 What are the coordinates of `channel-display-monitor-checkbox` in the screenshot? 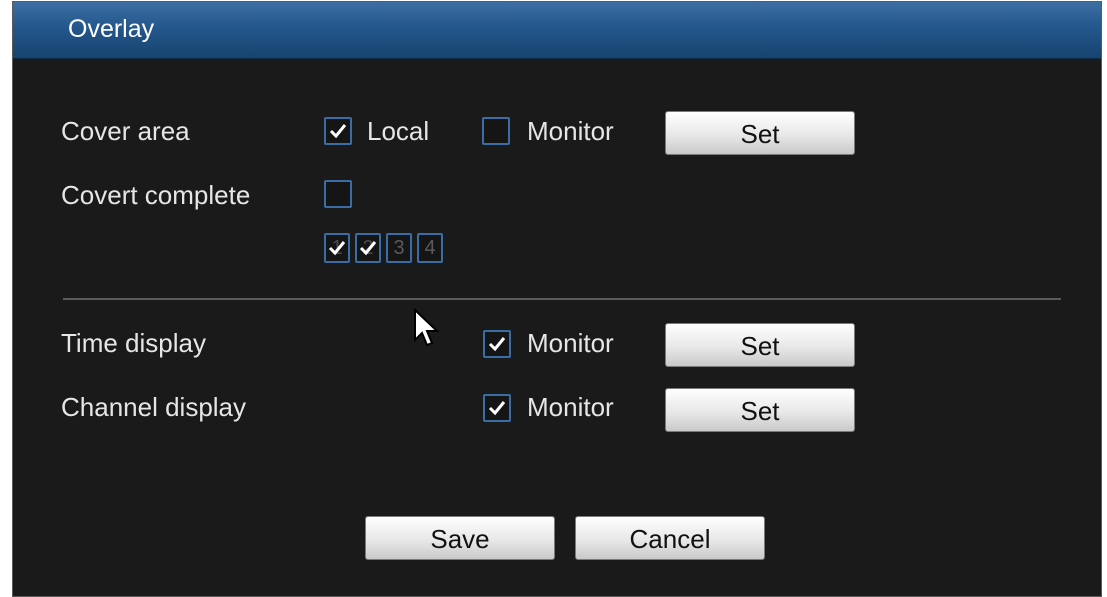 It's located at (497, 408).